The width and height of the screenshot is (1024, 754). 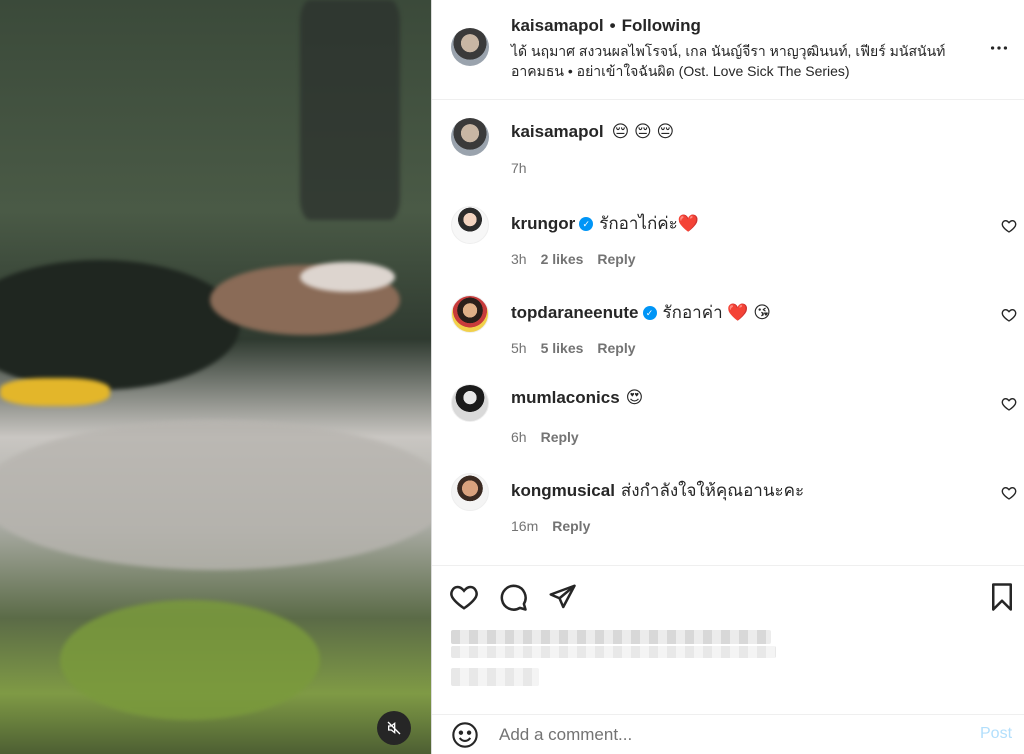 I want to click on speaker-muted-icon, so click(x=394, y=728).